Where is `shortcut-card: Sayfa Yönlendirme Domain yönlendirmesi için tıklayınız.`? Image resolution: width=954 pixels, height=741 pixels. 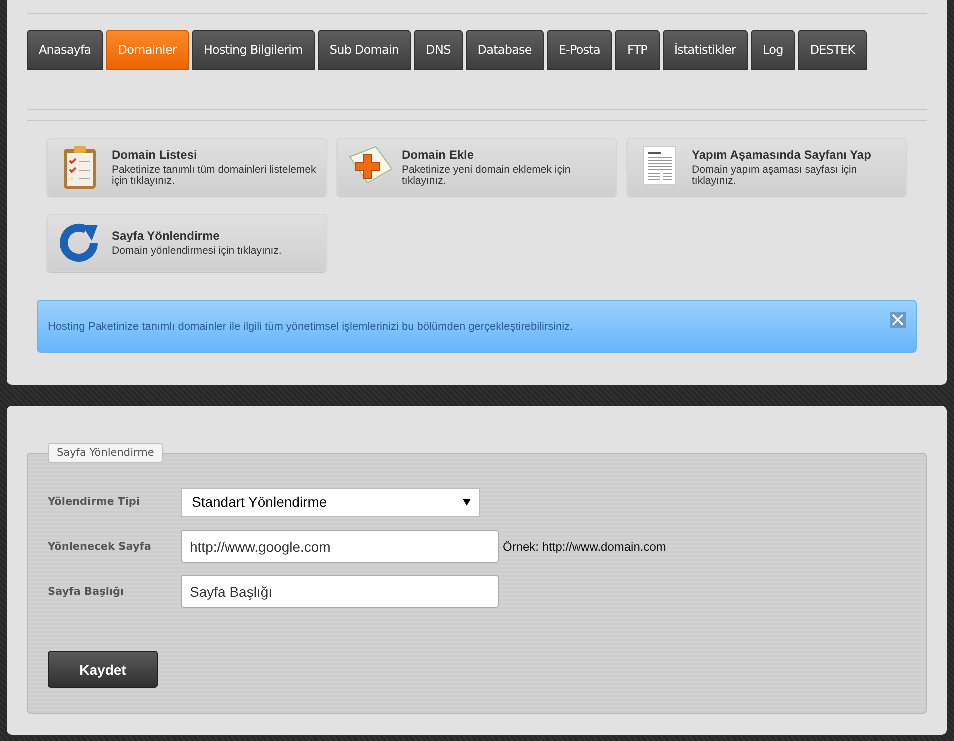
shortcut-card: Sayfa Yönlendirme Domain yönlendirmesi için tıklayınız. is located at coordinates (187, 243).